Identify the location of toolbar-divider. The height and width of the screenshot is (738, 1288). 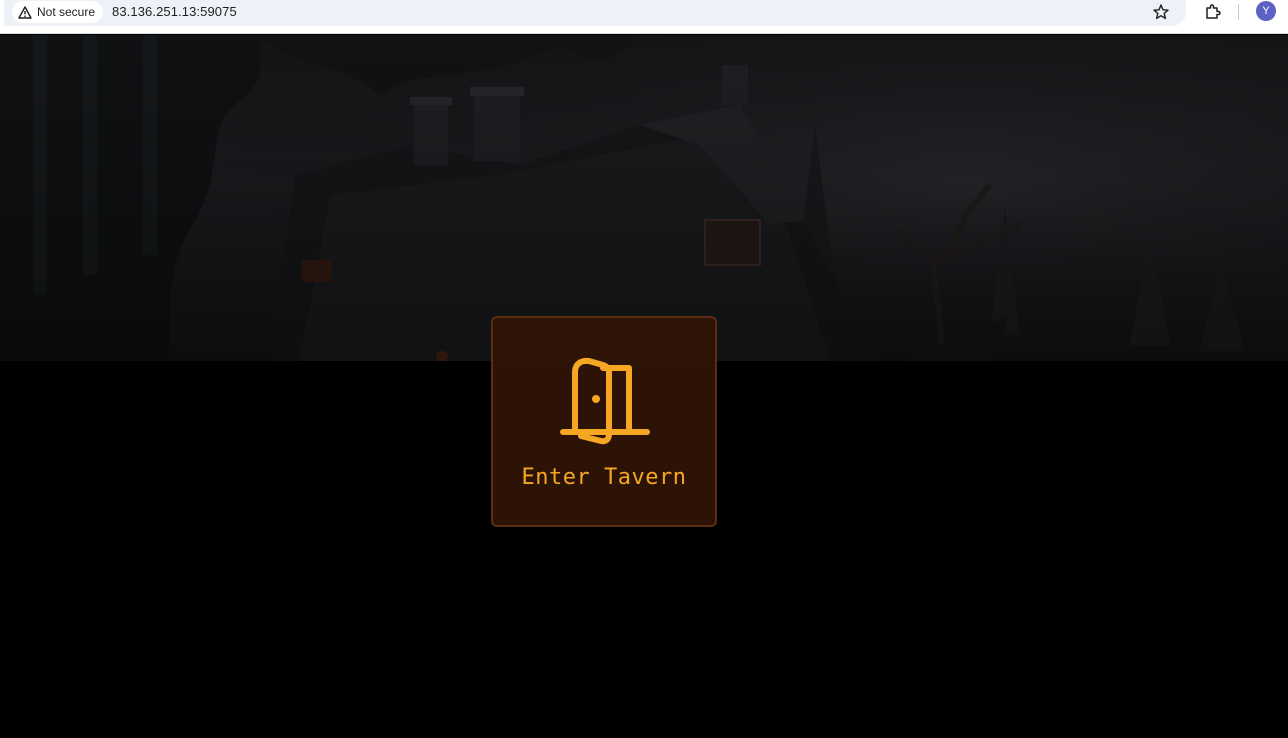
(1238, 12).